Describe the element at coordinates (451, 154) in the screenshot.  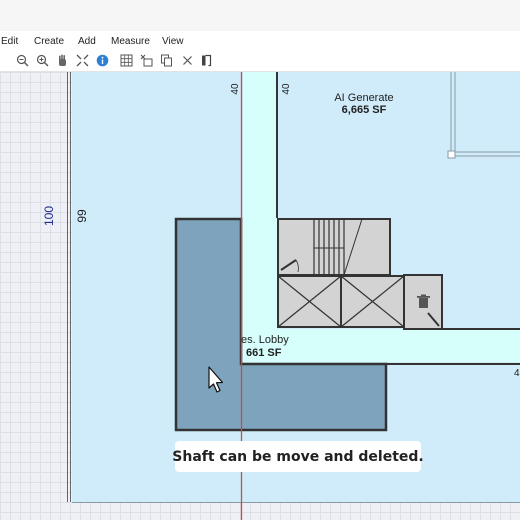
I see `balcony-post` at that location.